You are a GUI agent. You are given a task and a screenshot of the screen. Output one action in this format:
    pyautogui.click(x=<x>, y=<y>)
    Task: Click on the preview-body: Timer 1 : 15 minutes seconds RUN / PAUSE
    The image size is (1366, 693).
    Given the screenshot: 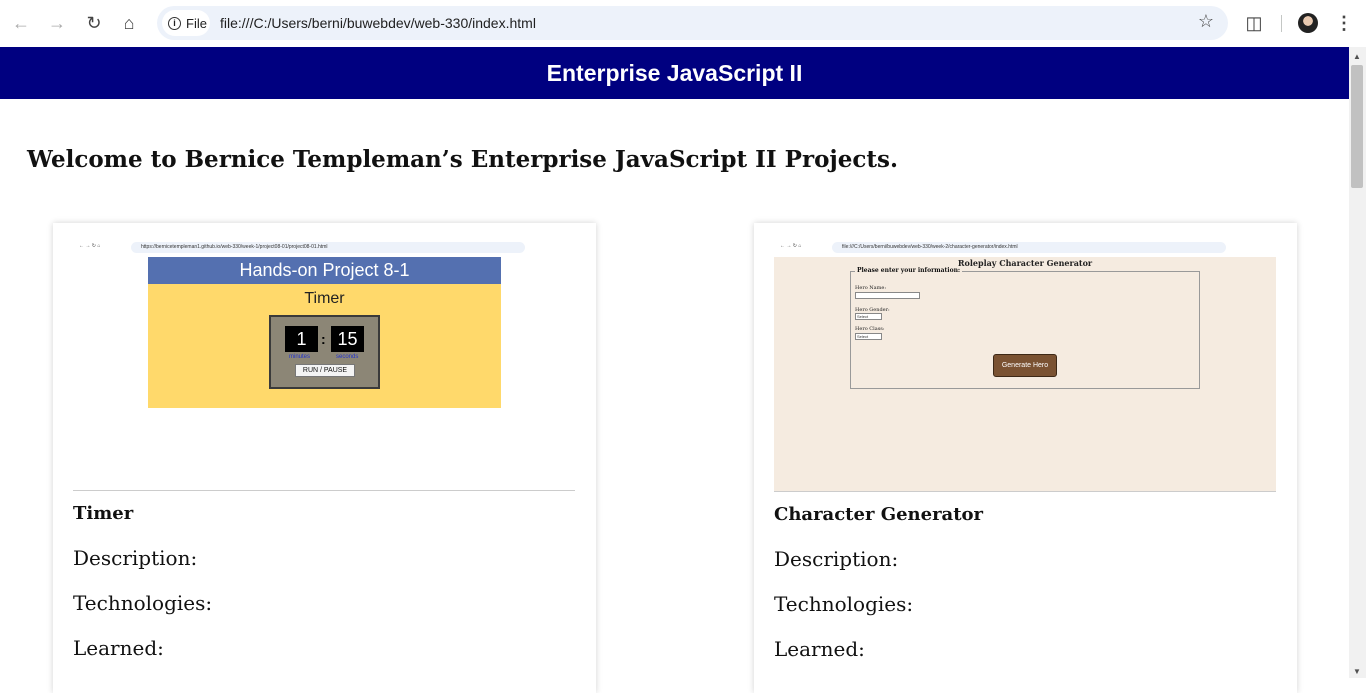 What is the action you would take?
    pyautogui.click(x=324, y=346)
    